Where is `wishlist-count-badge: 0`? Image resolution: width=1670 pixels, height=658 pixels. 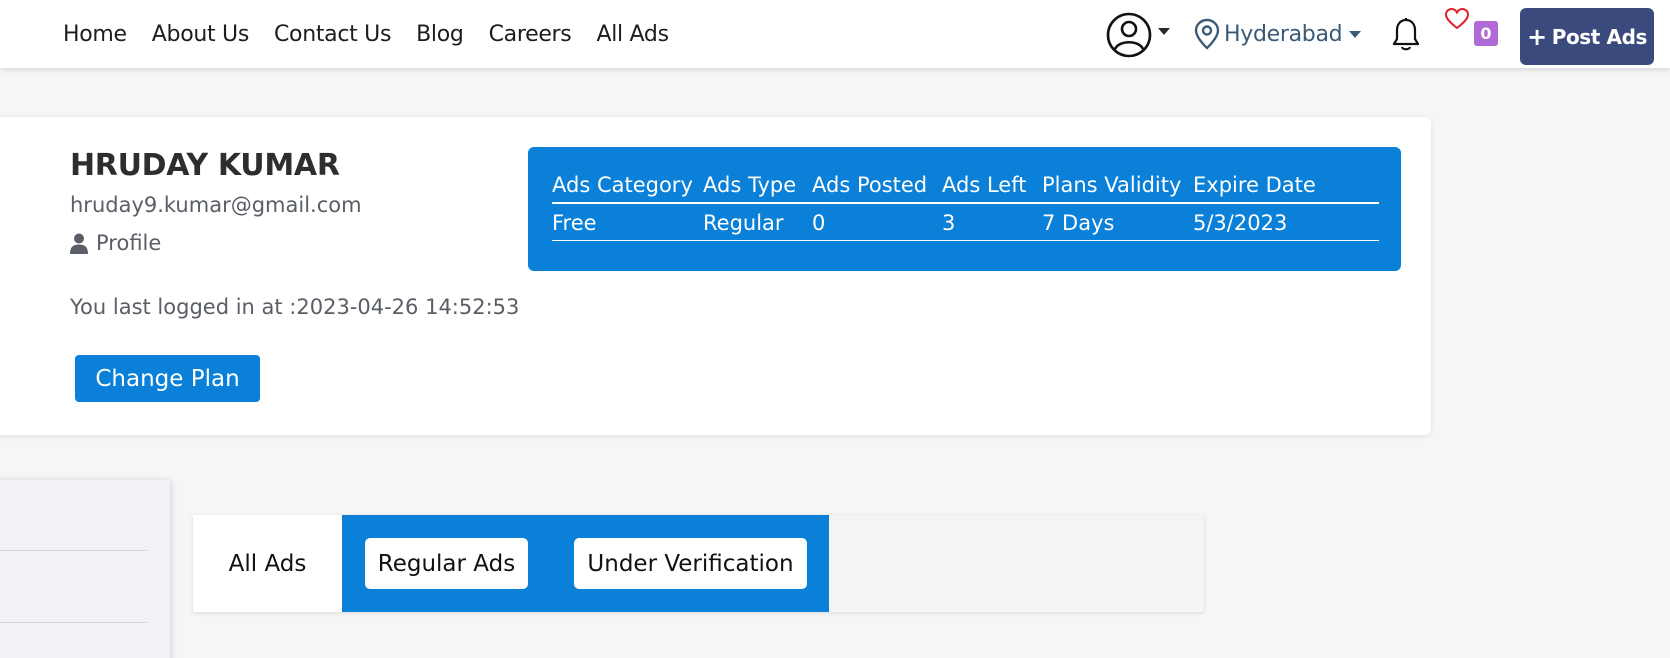 wishlist-count-badge: 0 is located at coordinates (1486, 33).